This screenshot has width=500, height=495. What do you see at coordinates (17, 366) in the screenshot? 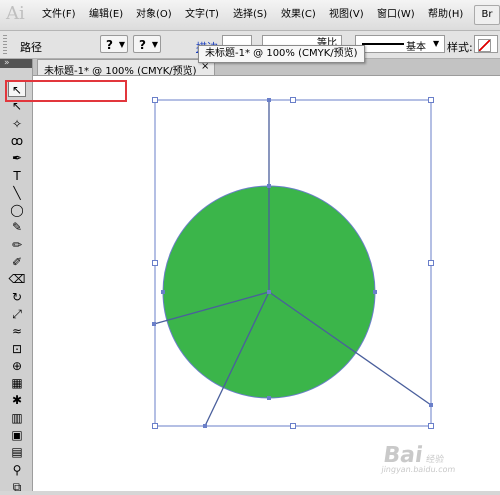
I see `shape-builder-tool-icon: ⊕` at bounding box center [17, 366].